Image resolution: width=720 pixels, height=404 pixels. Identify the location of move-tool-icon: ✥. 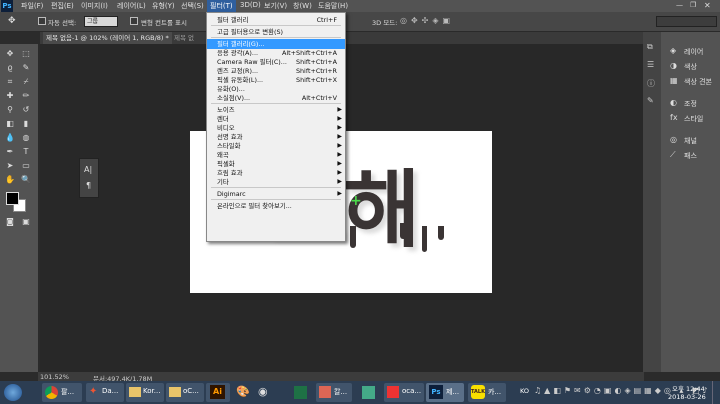
(12, 21).